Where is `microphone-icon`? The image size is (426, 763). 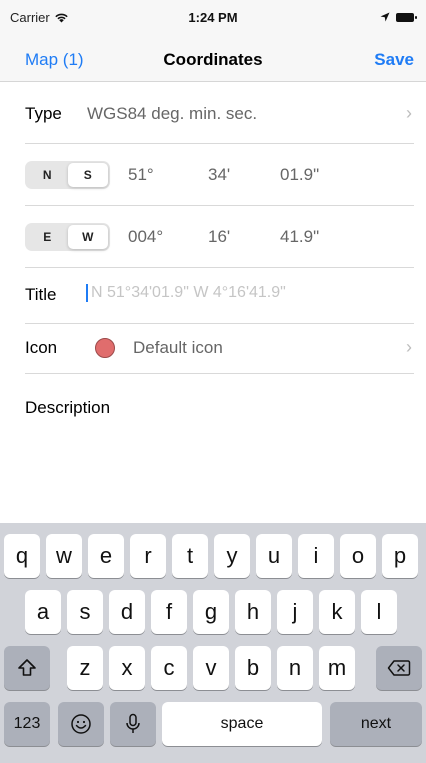 microphone-icon is located at coordinates (133, 723).